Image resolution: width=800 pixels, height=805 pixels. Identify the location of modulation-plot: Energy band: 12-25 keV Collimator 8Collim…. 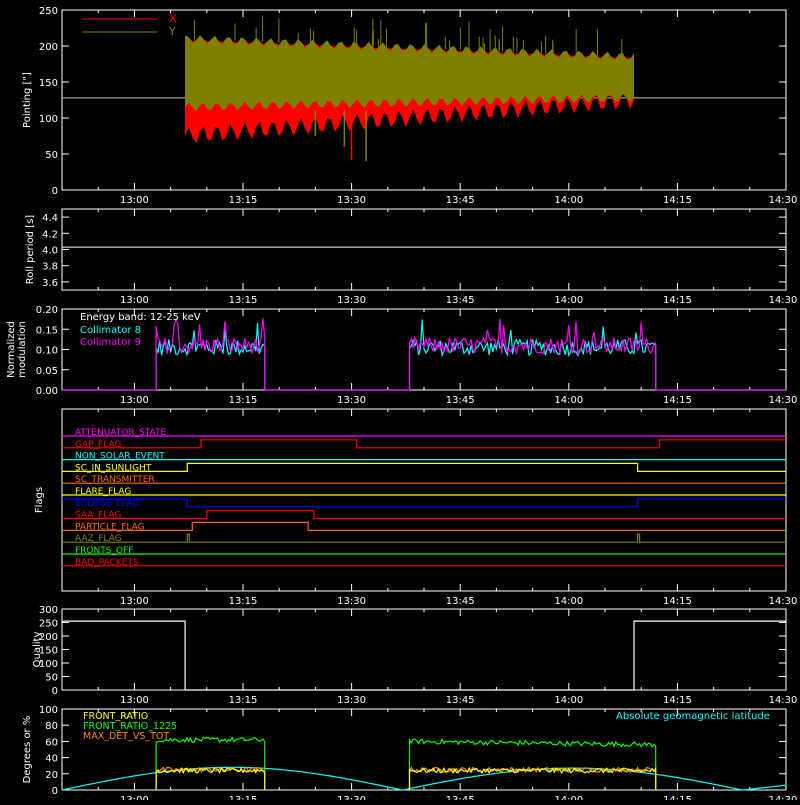
(424, 351).